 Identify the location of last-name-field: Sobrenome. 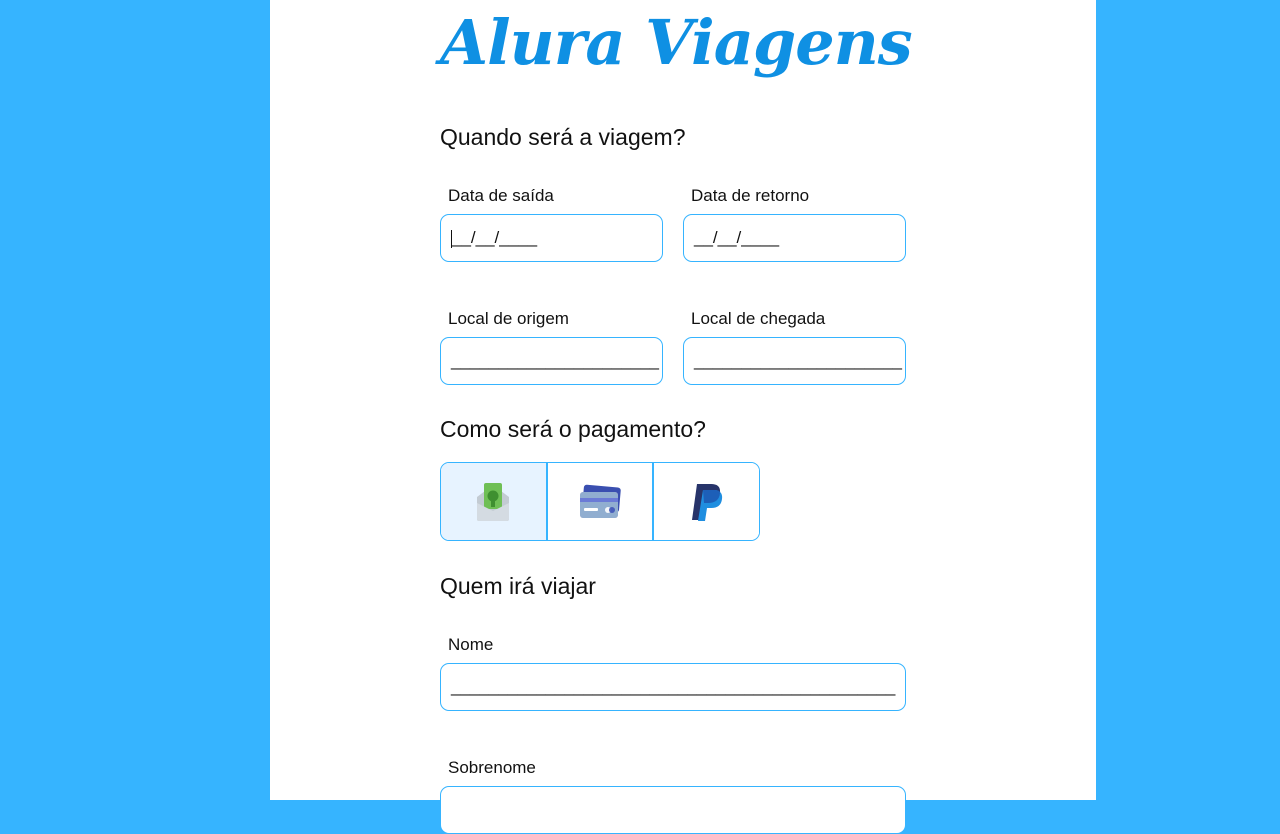
(673, 796).